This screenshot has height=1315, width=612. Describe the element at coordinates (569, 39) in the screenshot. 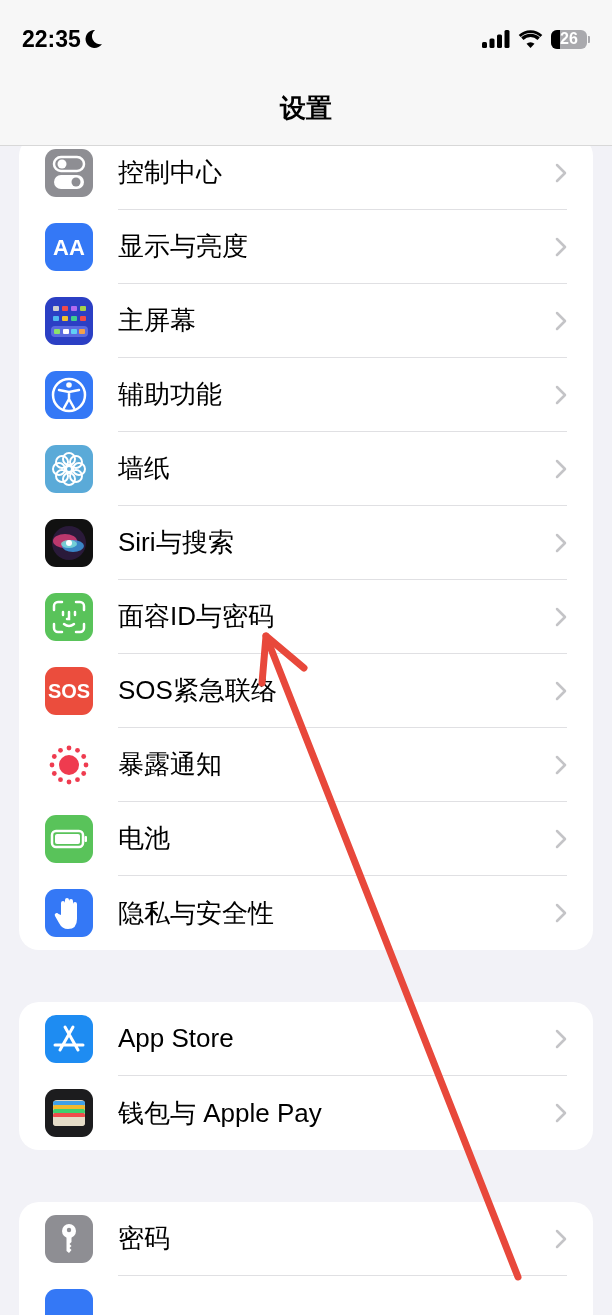

I see `battery-percent: 26` at that location.